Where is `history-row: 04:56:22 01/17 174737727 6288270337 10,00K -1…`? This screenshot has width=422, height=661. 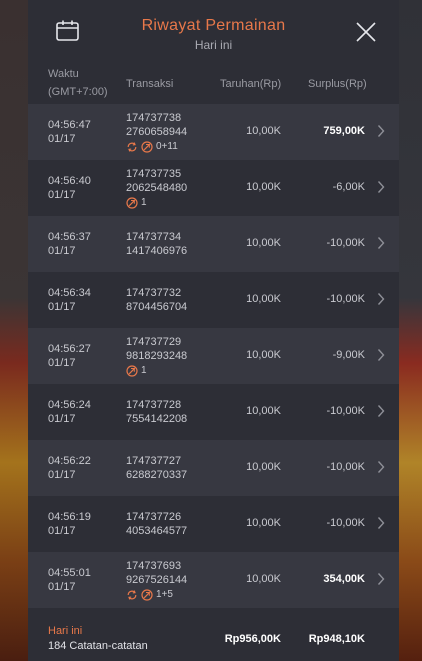
history-row: 04:56:22 01/17 174737727 6288270337 10,00K -1… is located at coordinates (213, 468).